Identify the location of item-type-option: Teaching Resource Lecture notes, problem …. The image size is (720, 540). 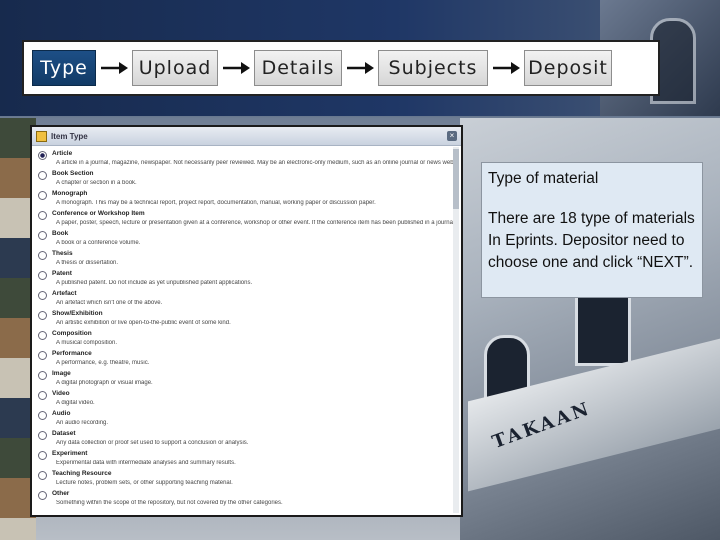
(246, 478).